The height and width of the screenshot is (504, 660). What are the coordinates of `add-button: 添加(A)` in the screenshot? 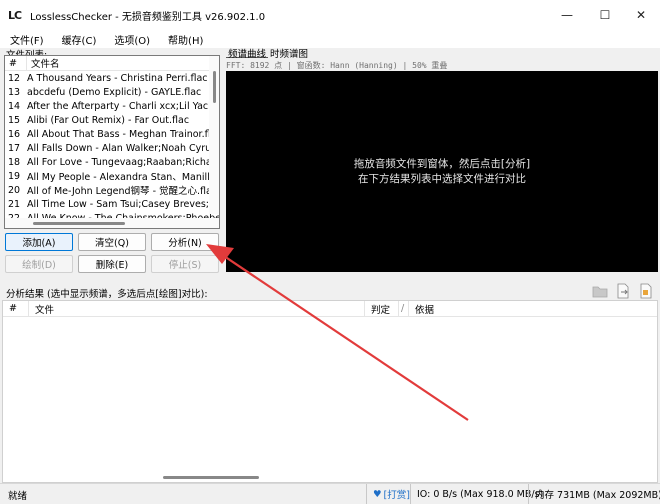 It's located at (39, 242).